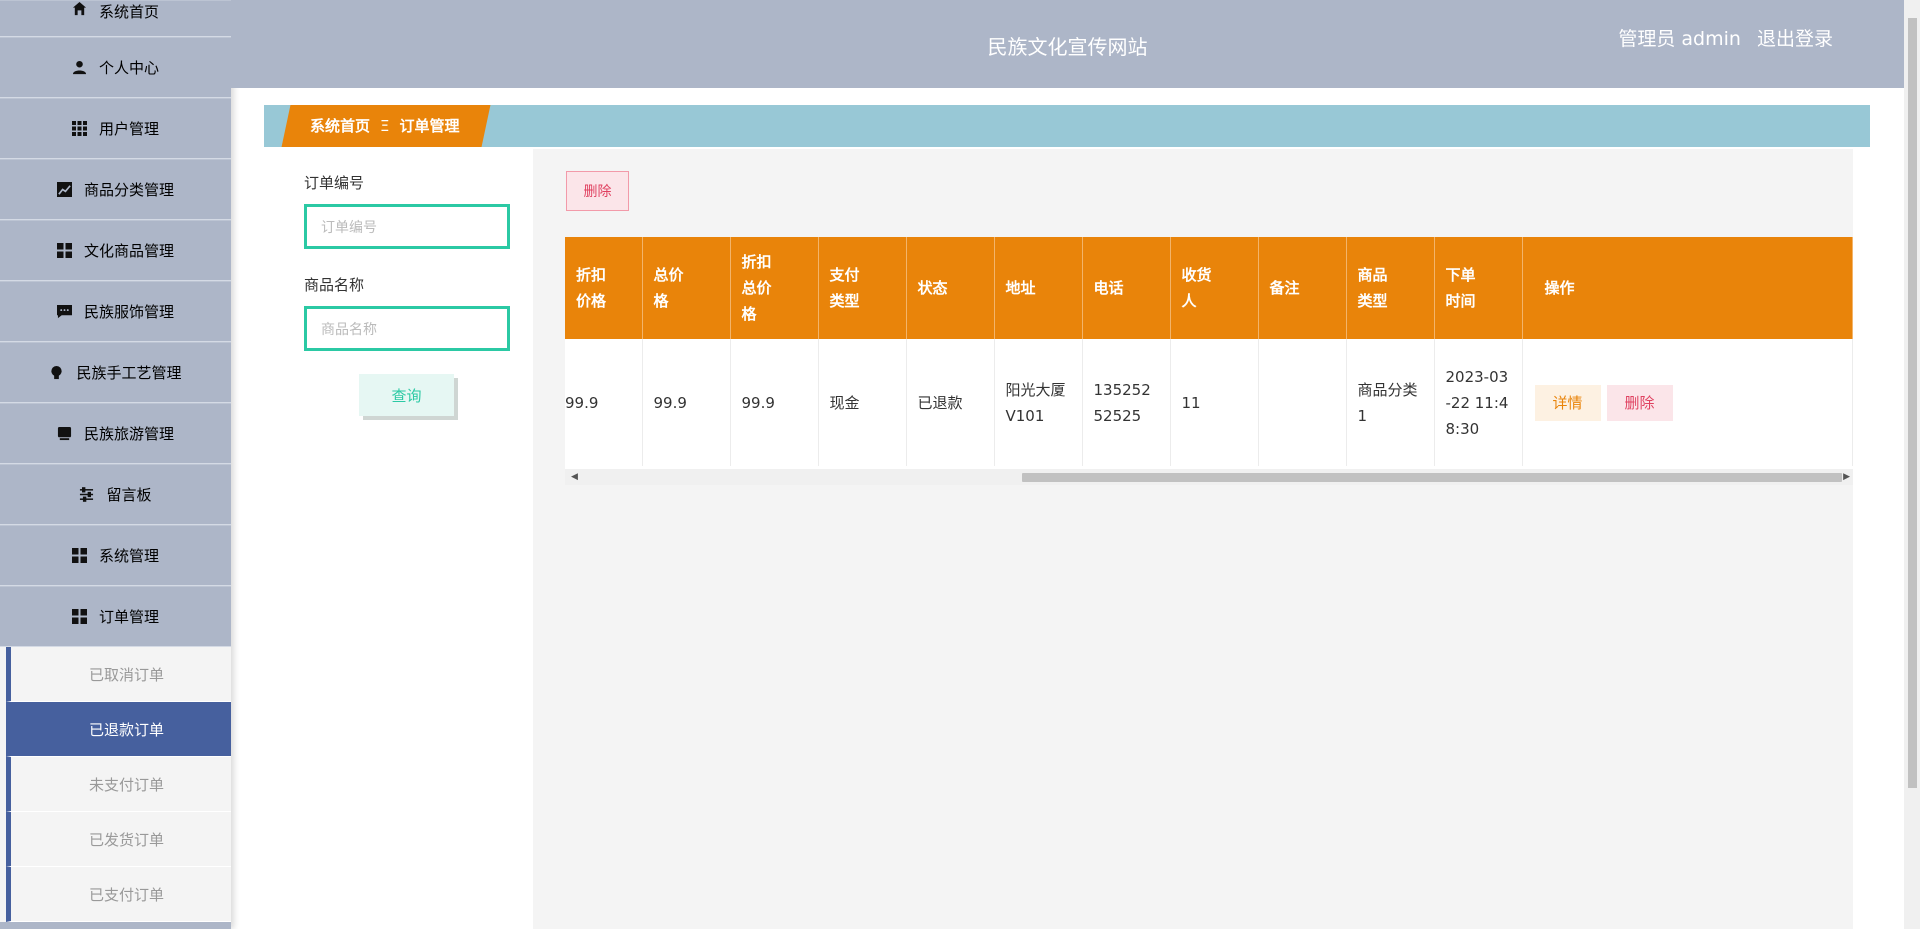 The width and height of the screenshot is (1920, 929). What do you see at coordinates (334, 183) in the screenshot?
I see `order-no-label: 订单编号` at bounding box center [334, 183].